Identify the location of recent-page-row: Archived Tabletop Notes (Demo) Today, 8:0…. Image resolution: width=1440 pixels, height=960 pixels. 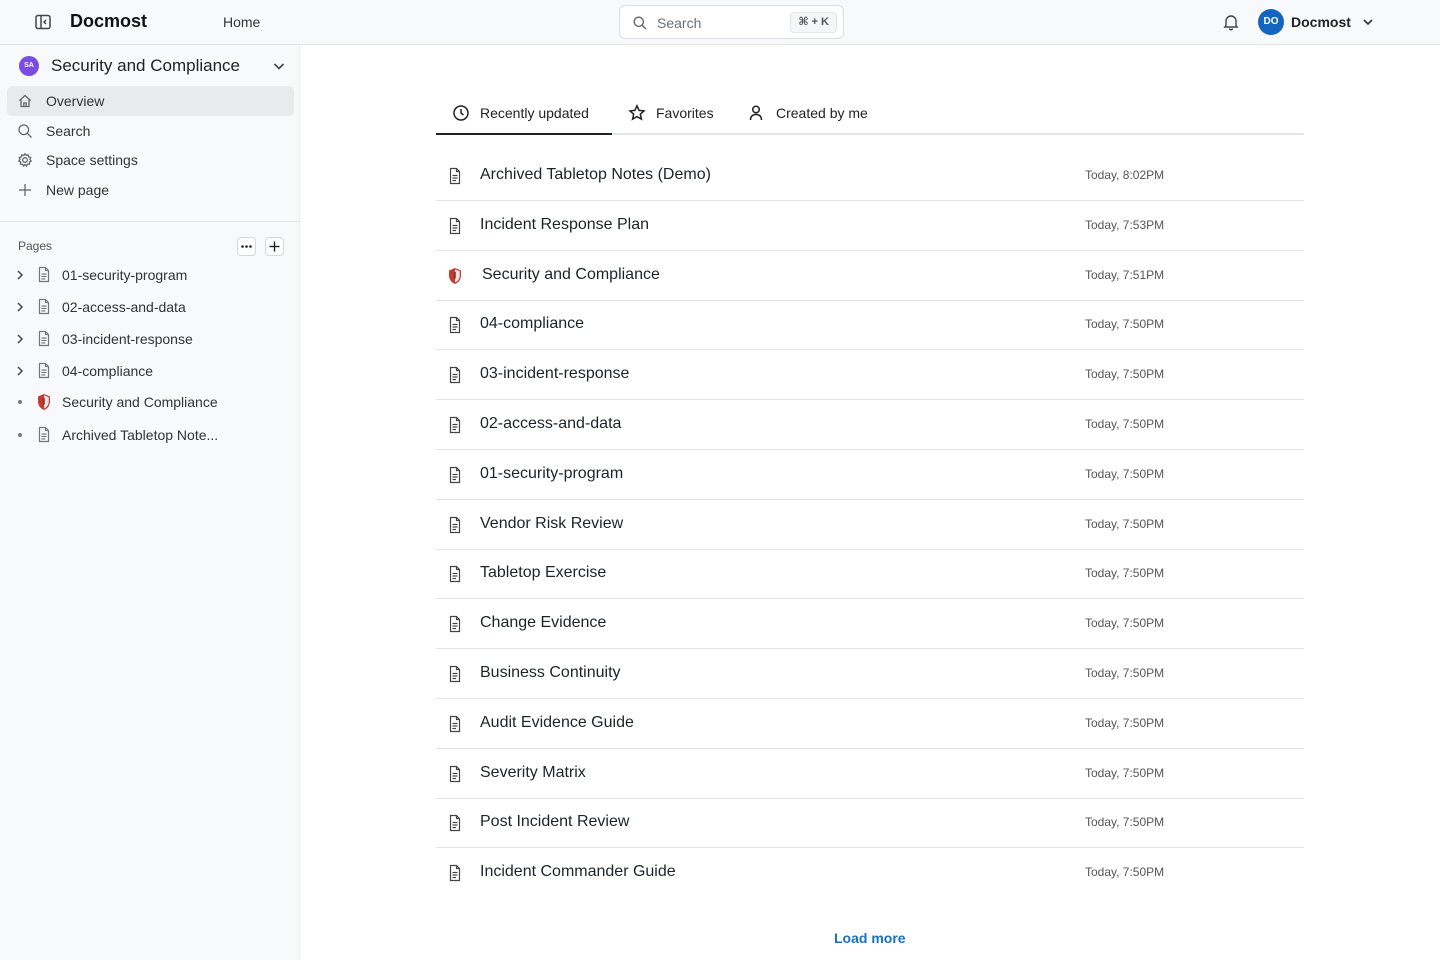
(870, 176).